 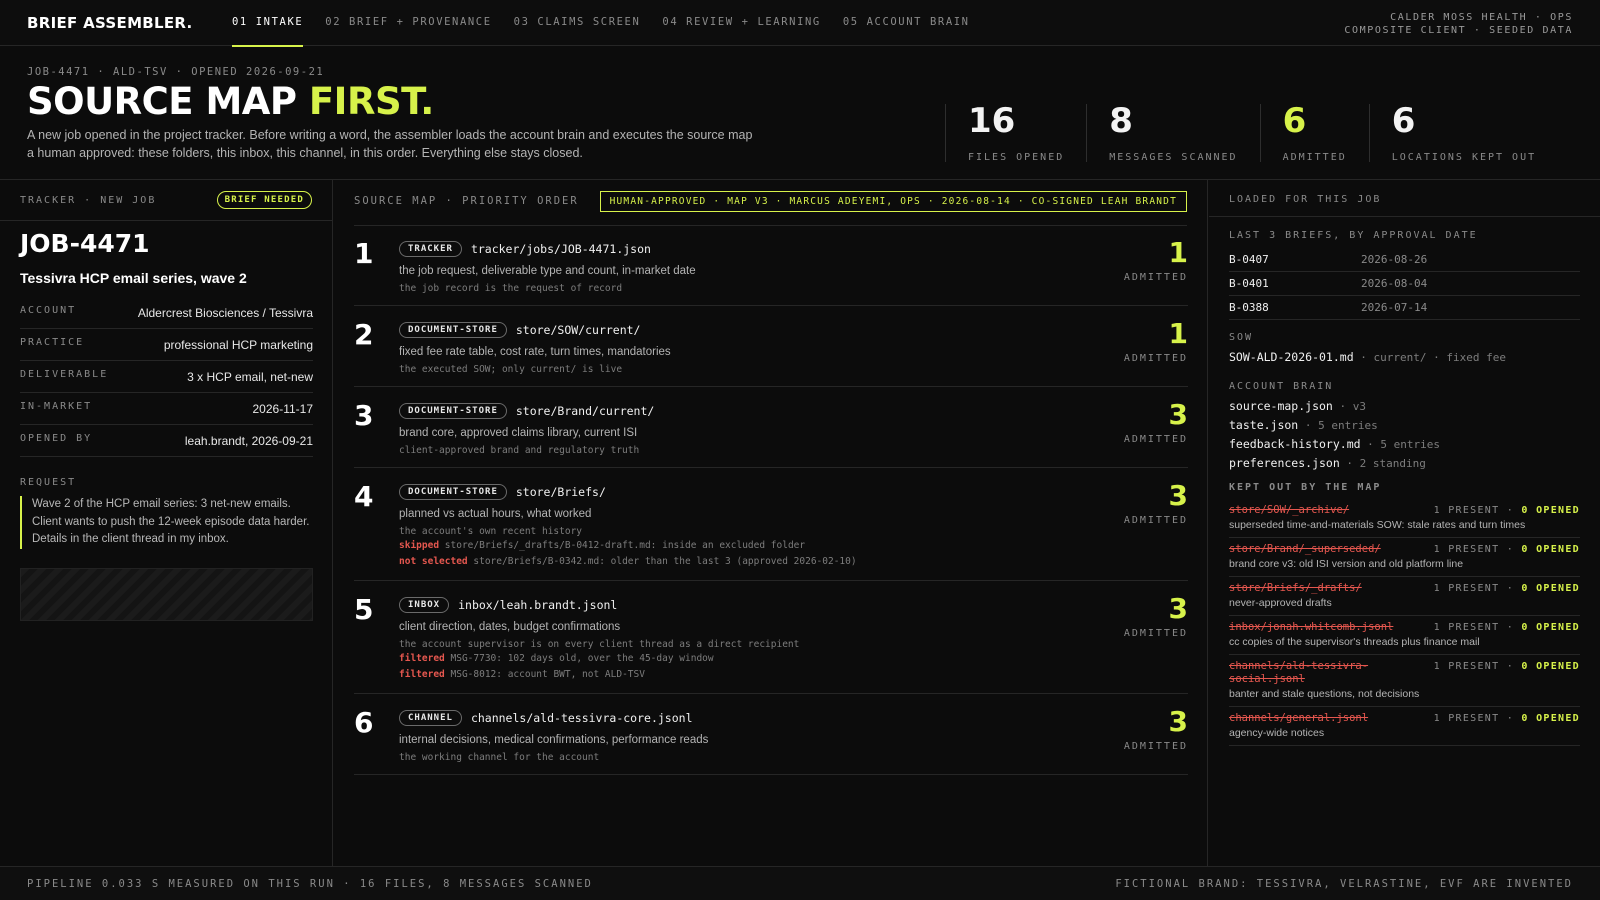 I want to click on tab-claims-screen: 03 CLAIMS SCREEN, so click(x=577, y=23).